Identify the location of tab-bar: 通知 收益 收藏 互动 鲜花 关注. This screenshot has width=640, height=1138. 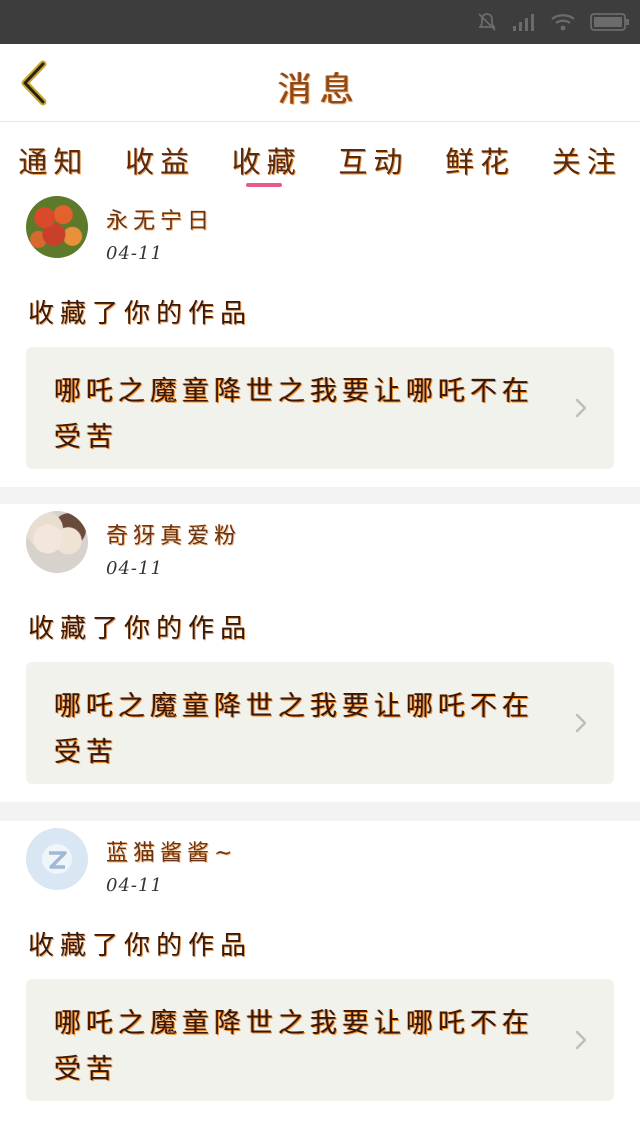
(320, 156).